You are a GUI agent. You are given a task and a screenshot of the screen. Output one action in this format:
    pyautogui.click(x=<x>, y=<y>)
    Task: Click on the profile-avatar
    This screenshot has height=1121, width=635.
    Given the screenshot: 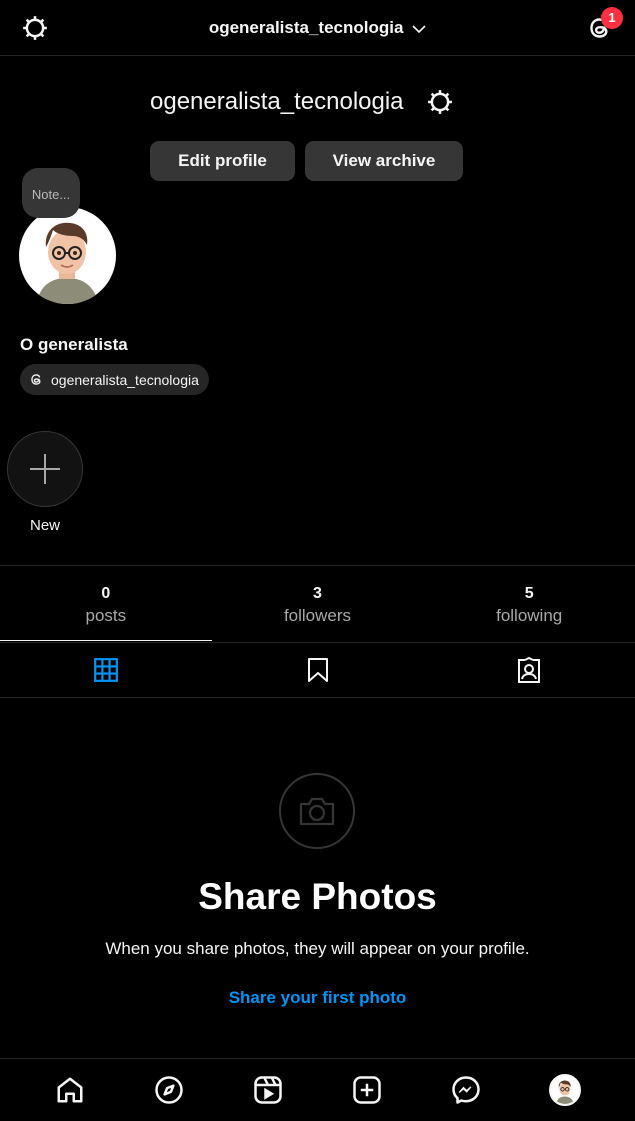 What is the action you would take?
    pyautogui.click(x=67, y=255)
    